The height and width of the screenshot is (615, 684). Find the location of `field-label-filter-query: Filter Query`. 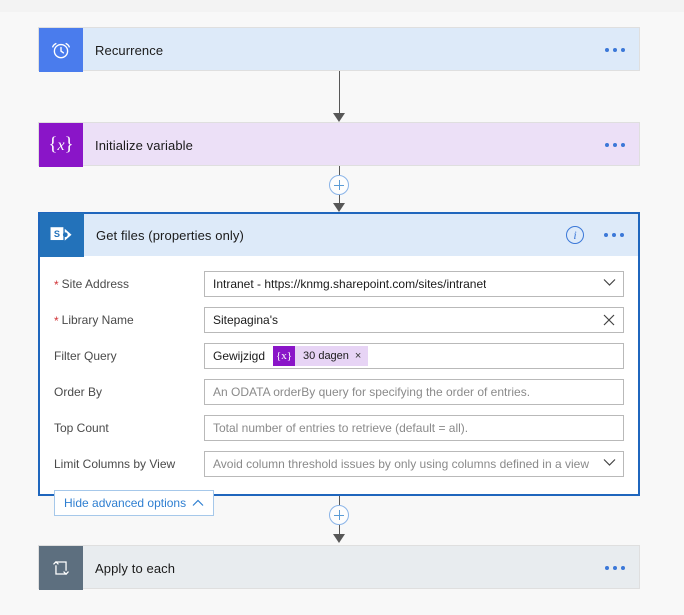

field-label-filter-query: Filter Query is located at coordinates (85, 356).